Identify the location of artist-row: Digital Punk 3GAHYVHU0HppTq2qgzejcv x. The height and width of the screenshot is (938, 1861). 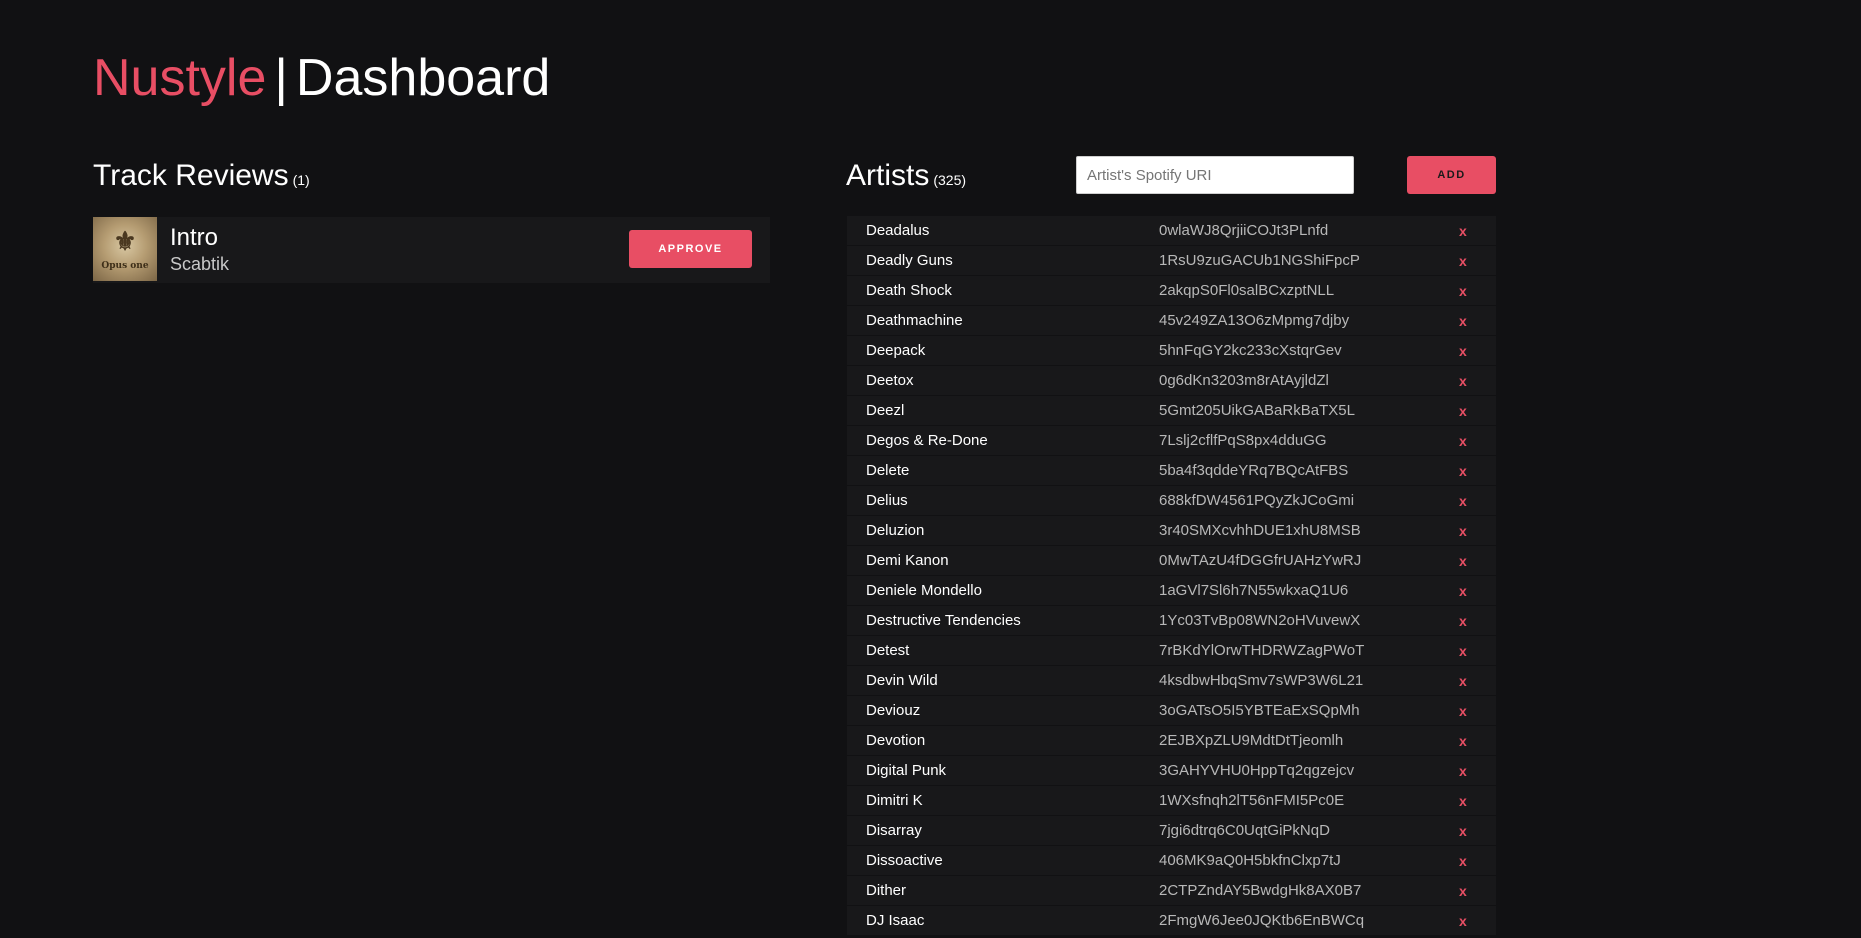
(1171, 770).